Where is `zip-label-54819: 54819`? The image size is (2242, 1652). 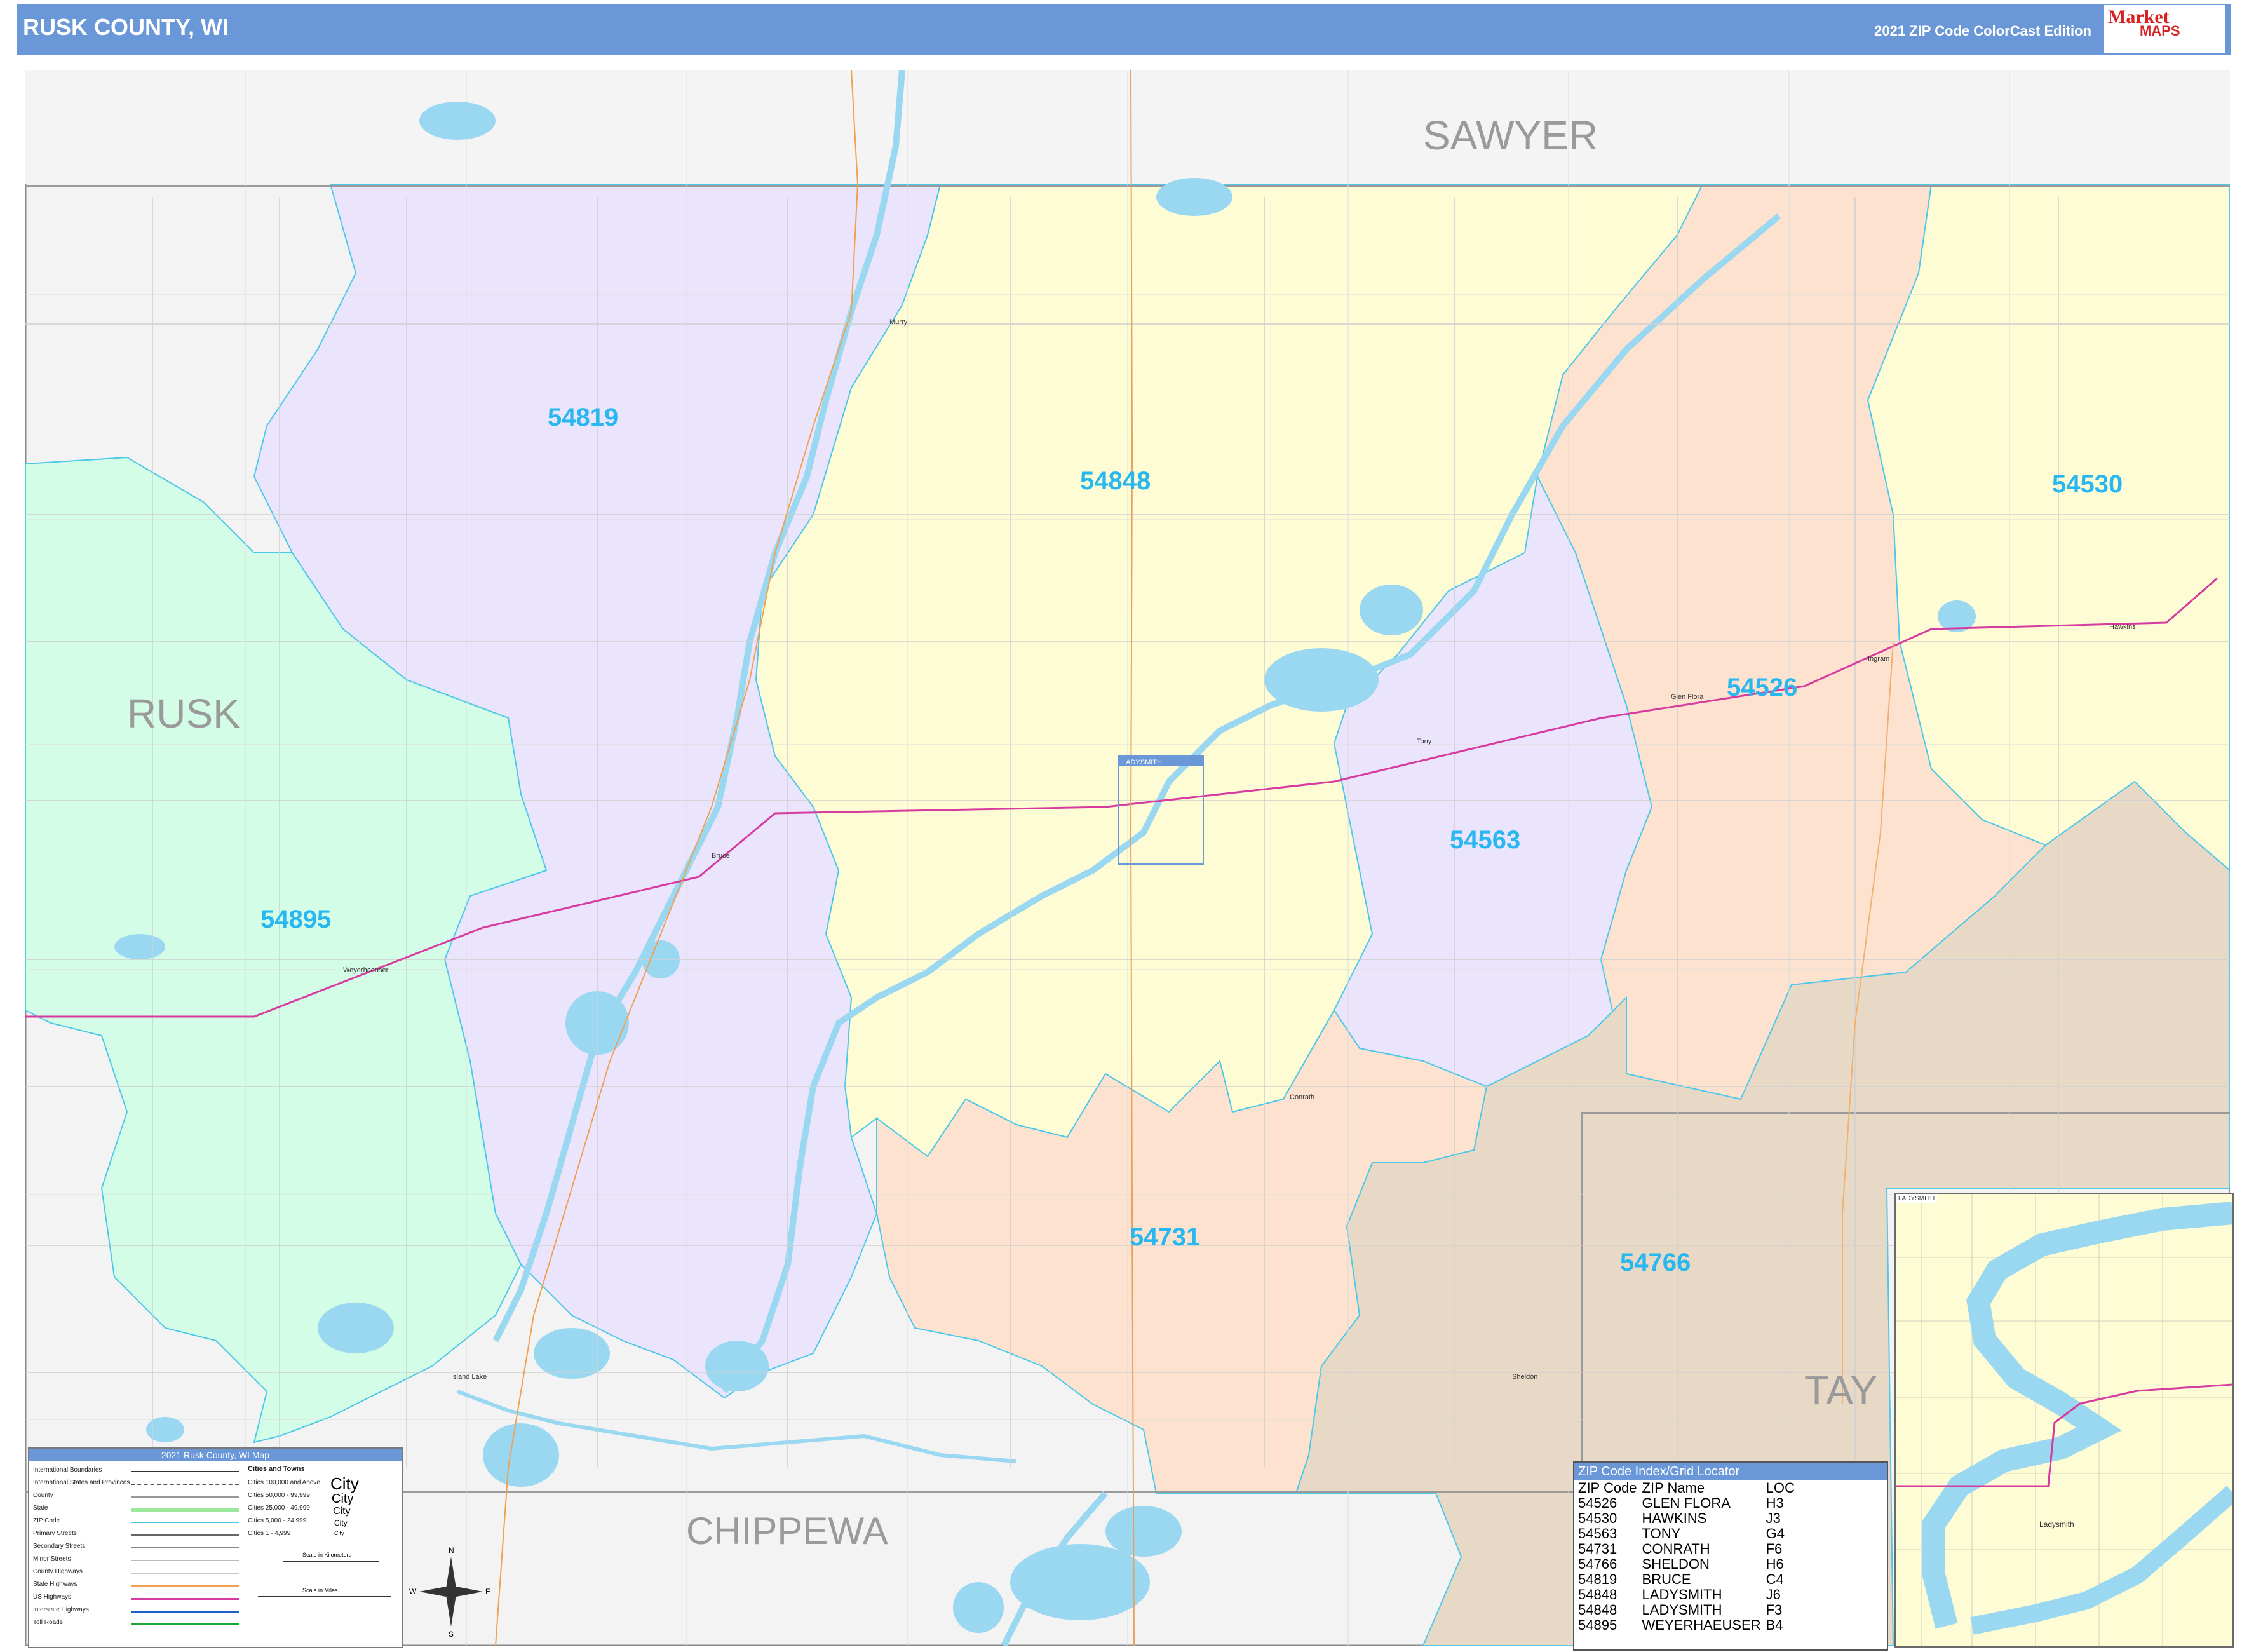
zip-label-54819: 54819 is located at coordinates (583, 417).